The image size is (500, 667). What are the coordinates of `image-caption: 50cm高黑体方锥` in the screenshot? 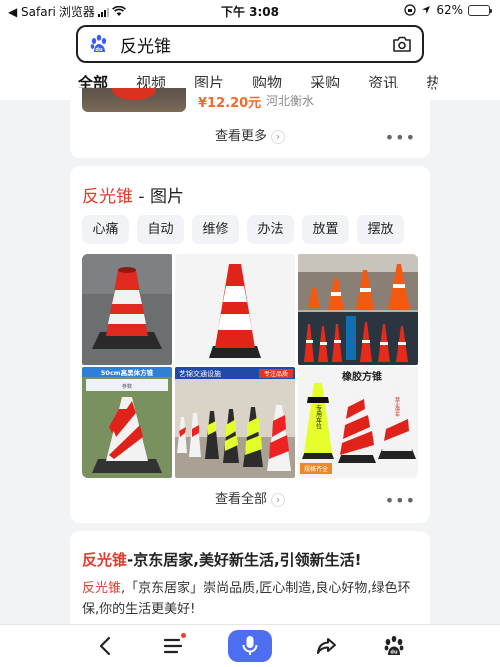 It's located at (127, 372).